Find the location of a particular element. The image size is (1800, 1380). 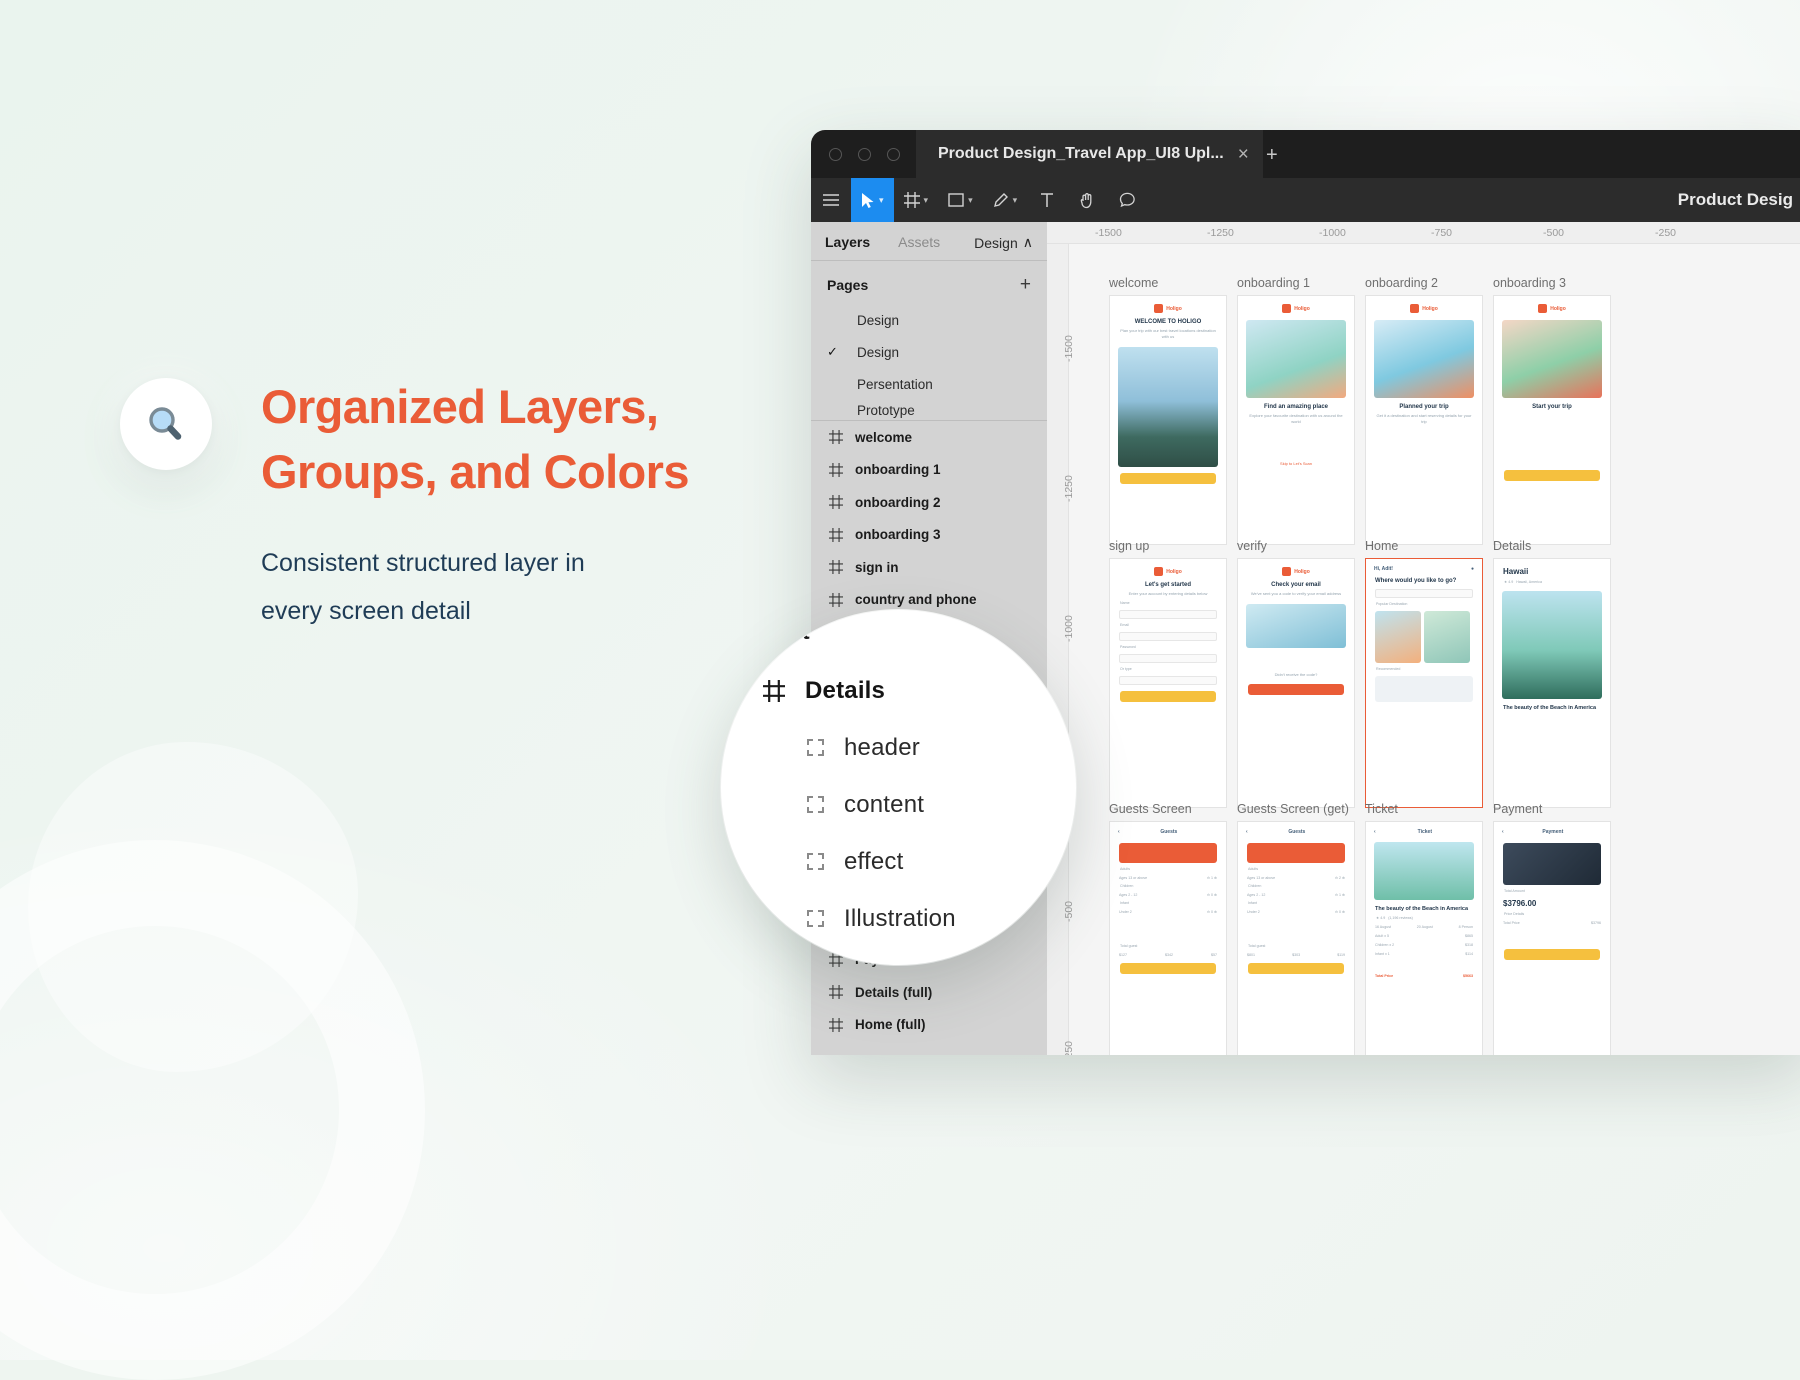

verify-button is located at coordinates (1296, 689).